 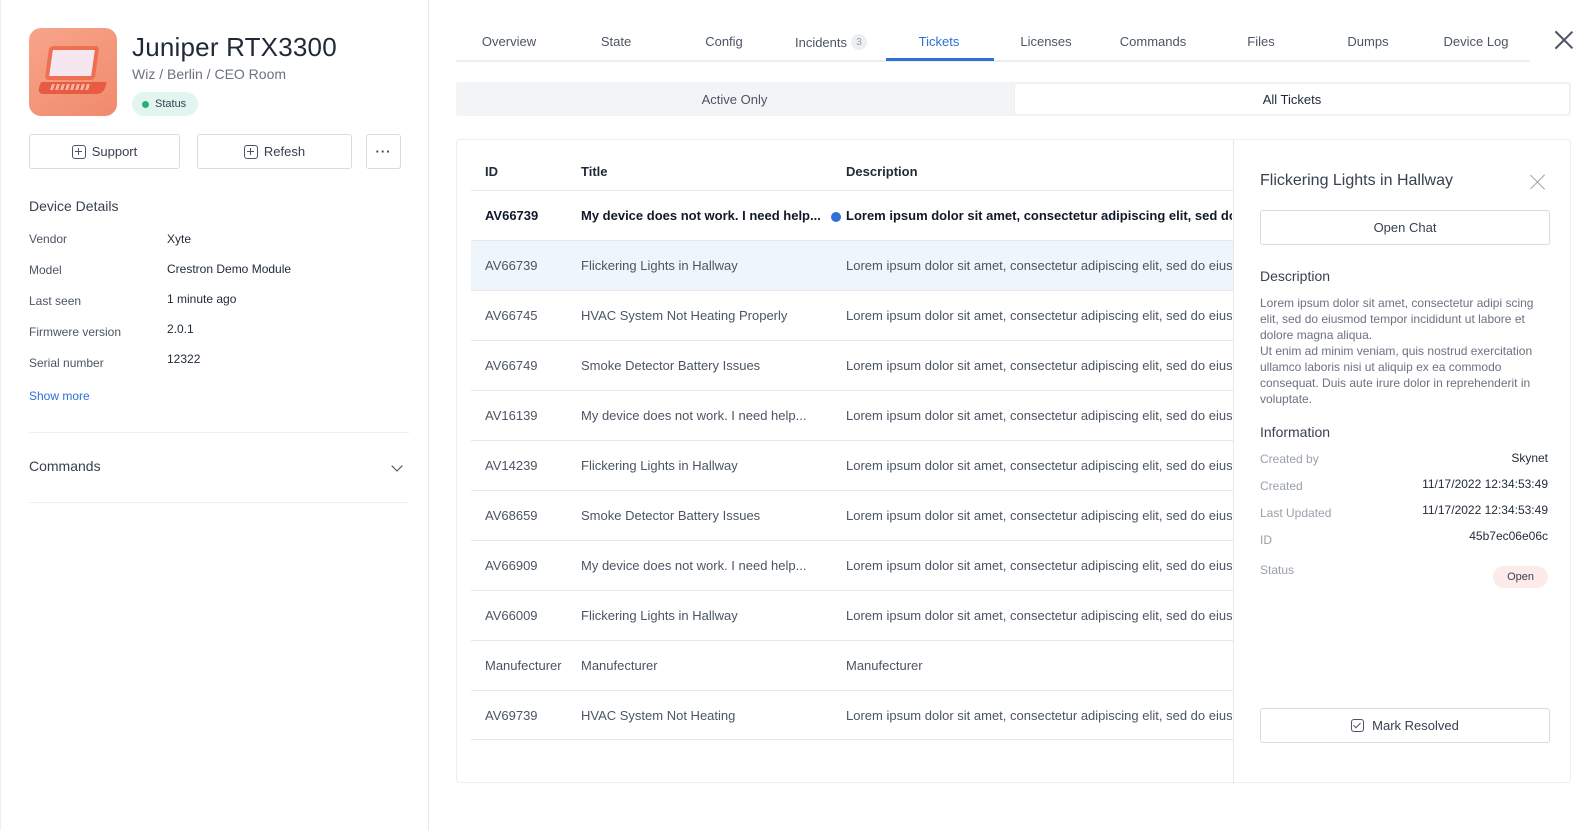 What do you see at coordinates (1475, 41) in the screenshot?
I see `tab-device-log: Device Log` at bounding box center [1475, 41].